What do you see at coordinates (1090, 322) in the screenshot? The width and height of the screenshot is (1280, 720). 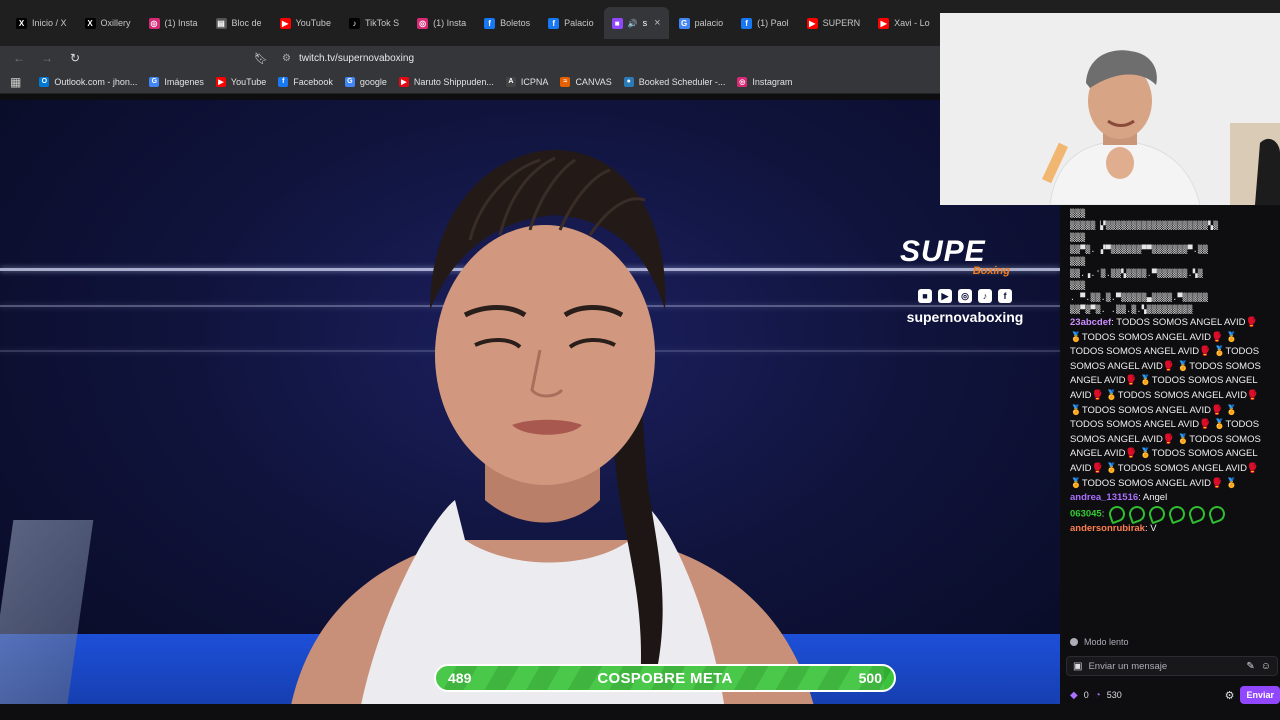 I see `chat-username: 23abcdef` at bounding box center [1090, 322].